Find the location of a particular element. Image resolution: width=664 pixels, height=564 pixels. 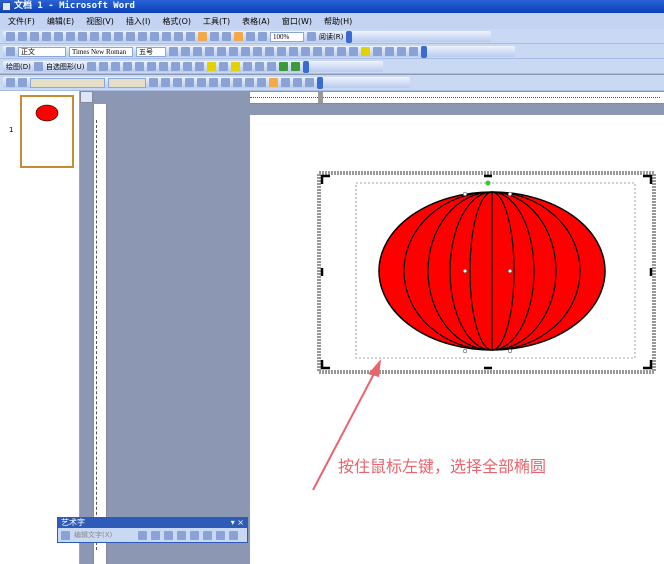

vertical-text-icon is located at coordinates (207, 535).